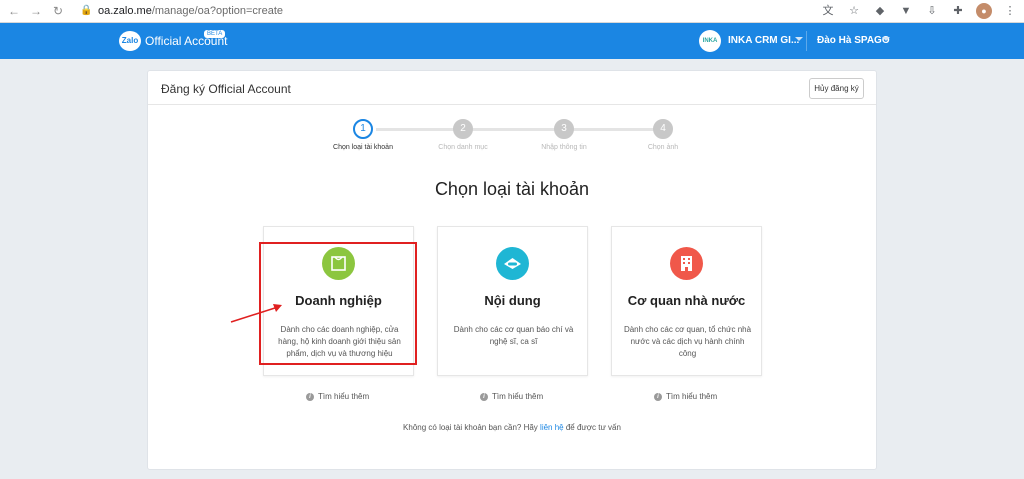 The image size is (1024, 479). I want to click on annotation-arrow-icon, so click(256, 313).